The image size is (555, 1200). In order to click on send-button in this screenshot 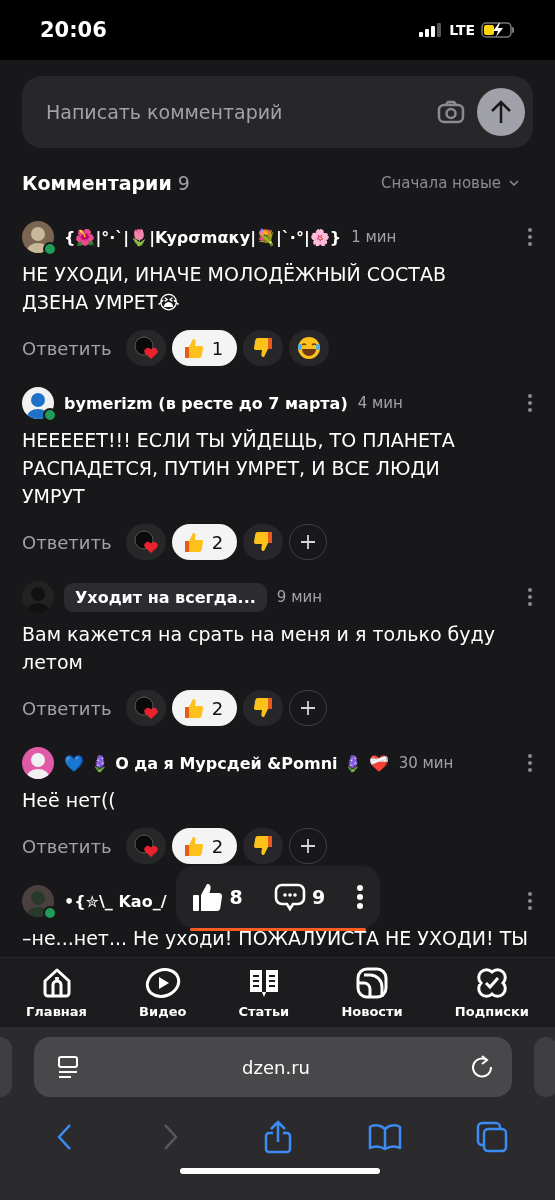, I will do `click(501, 112)`.